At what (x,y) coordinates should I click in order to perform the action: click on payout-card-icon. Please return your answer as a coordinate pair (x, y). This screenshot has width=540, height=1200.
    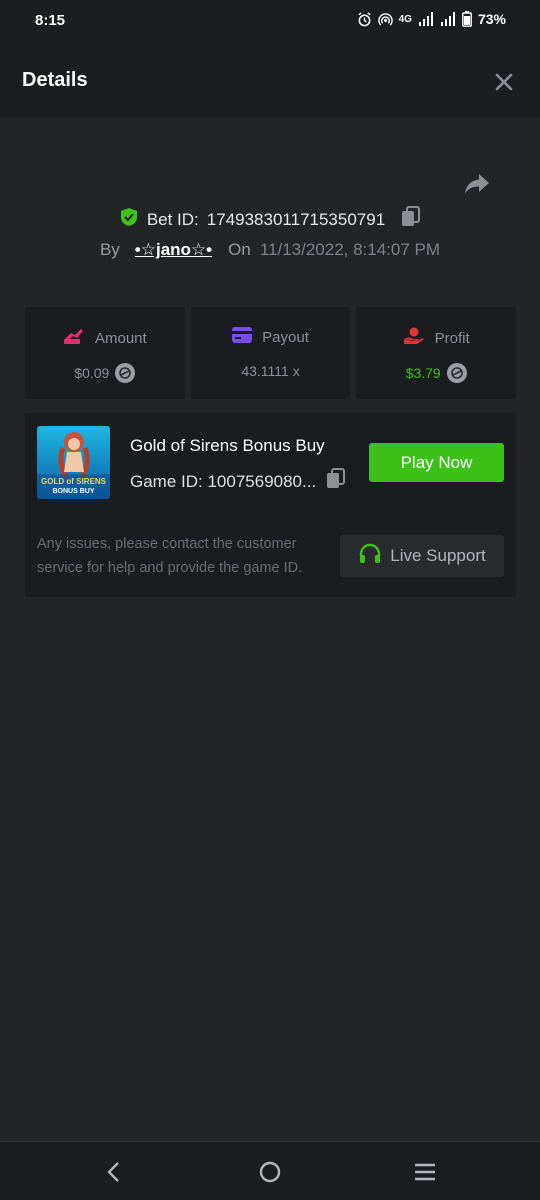
    Looking at the image, I should click on (242, 337).